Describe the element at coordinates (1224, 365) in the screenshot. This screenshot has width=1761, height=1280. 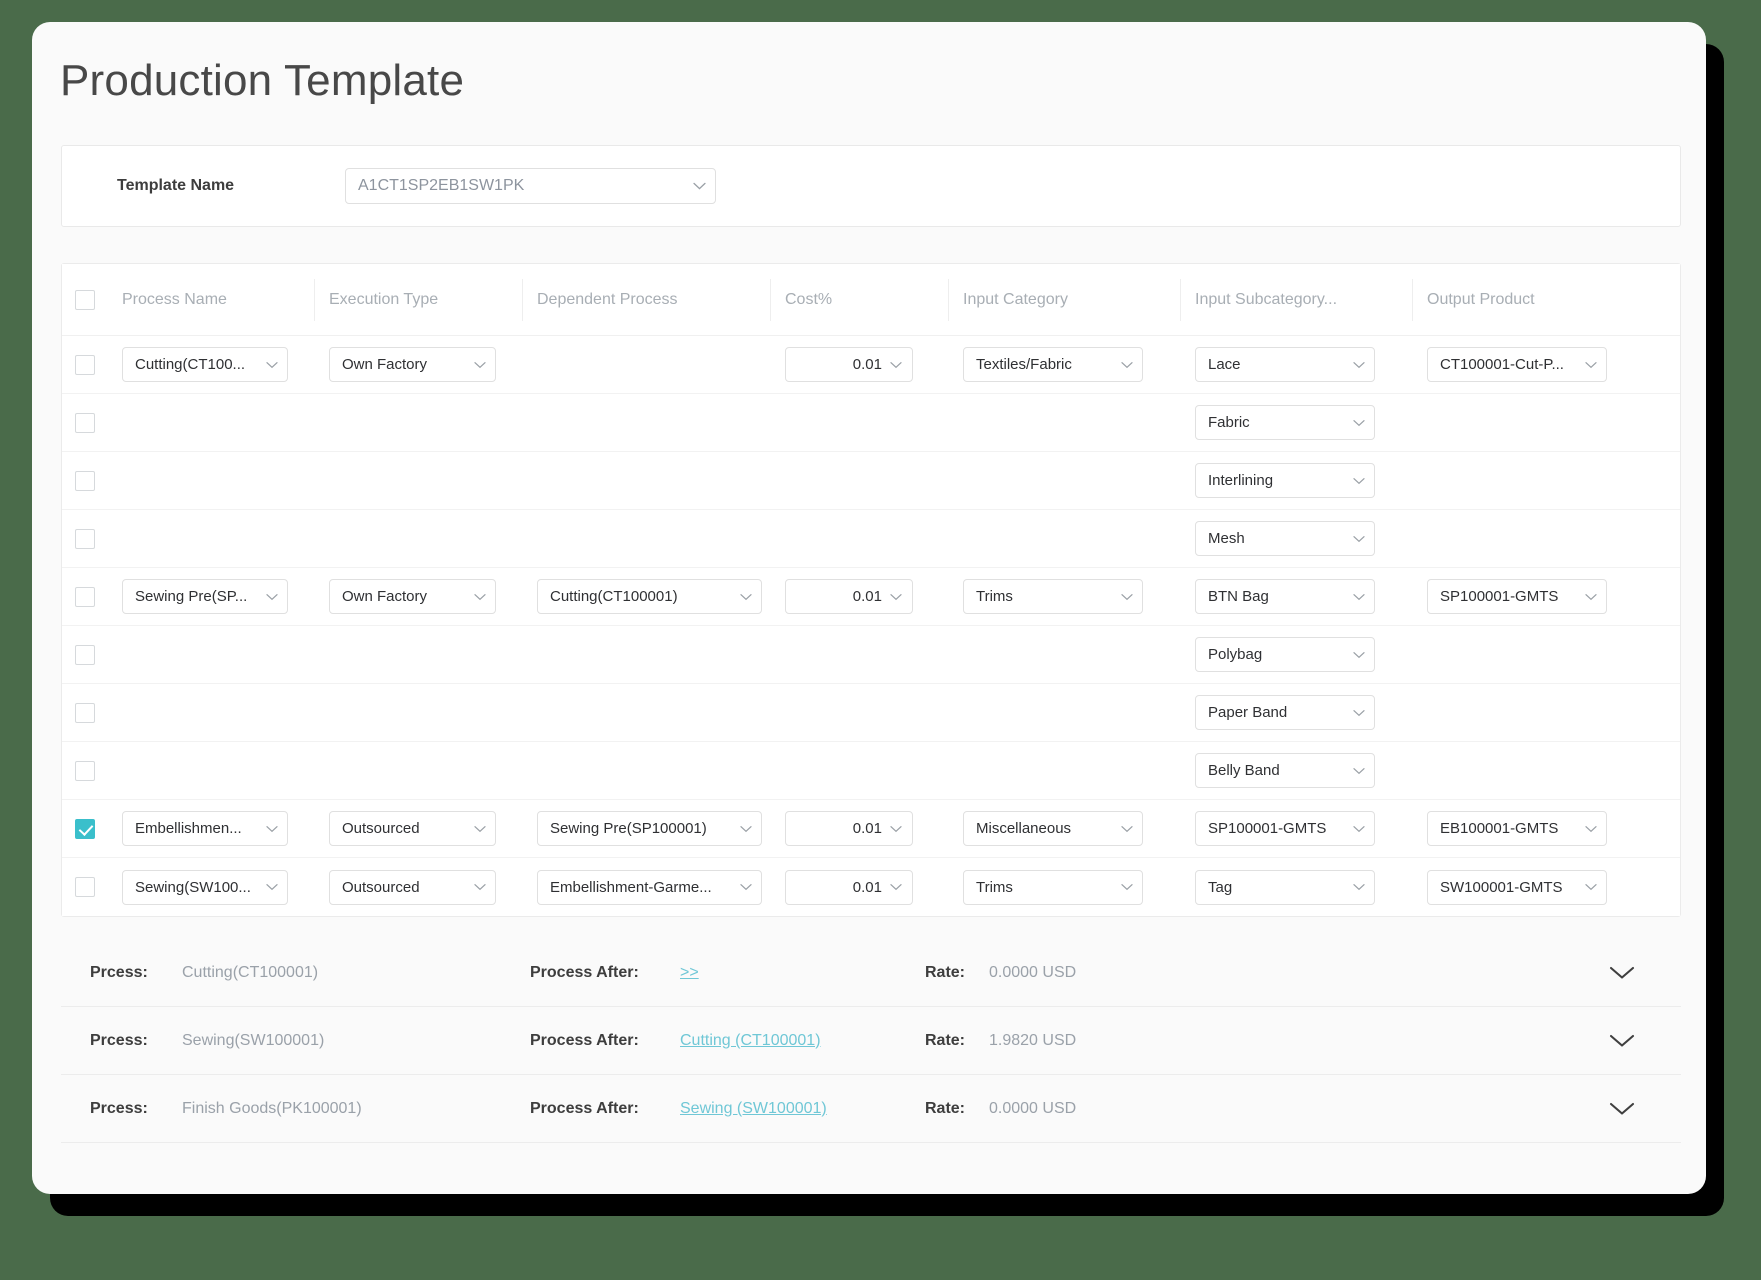
I see `input-subcategory-value: Lace` at that location.